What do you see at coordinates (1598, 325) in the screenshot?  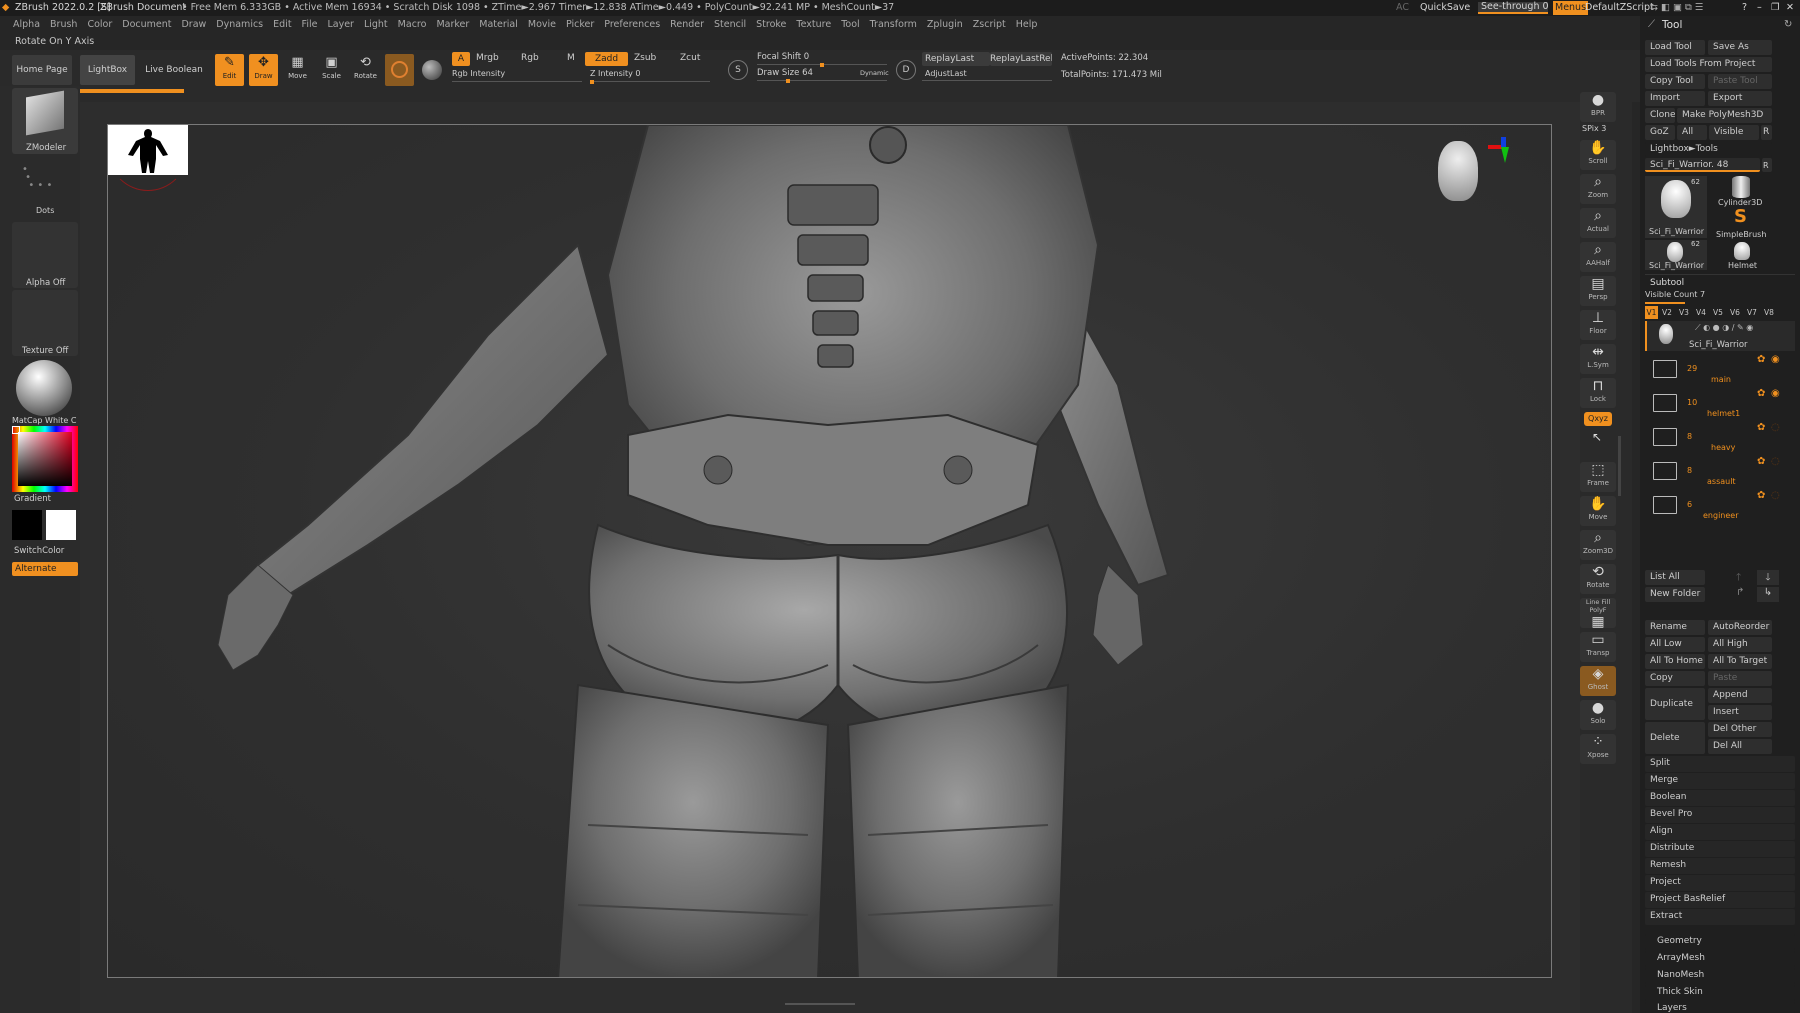 I see `floor-button: ⊥ Floor` at bounding box center [1598, 325].